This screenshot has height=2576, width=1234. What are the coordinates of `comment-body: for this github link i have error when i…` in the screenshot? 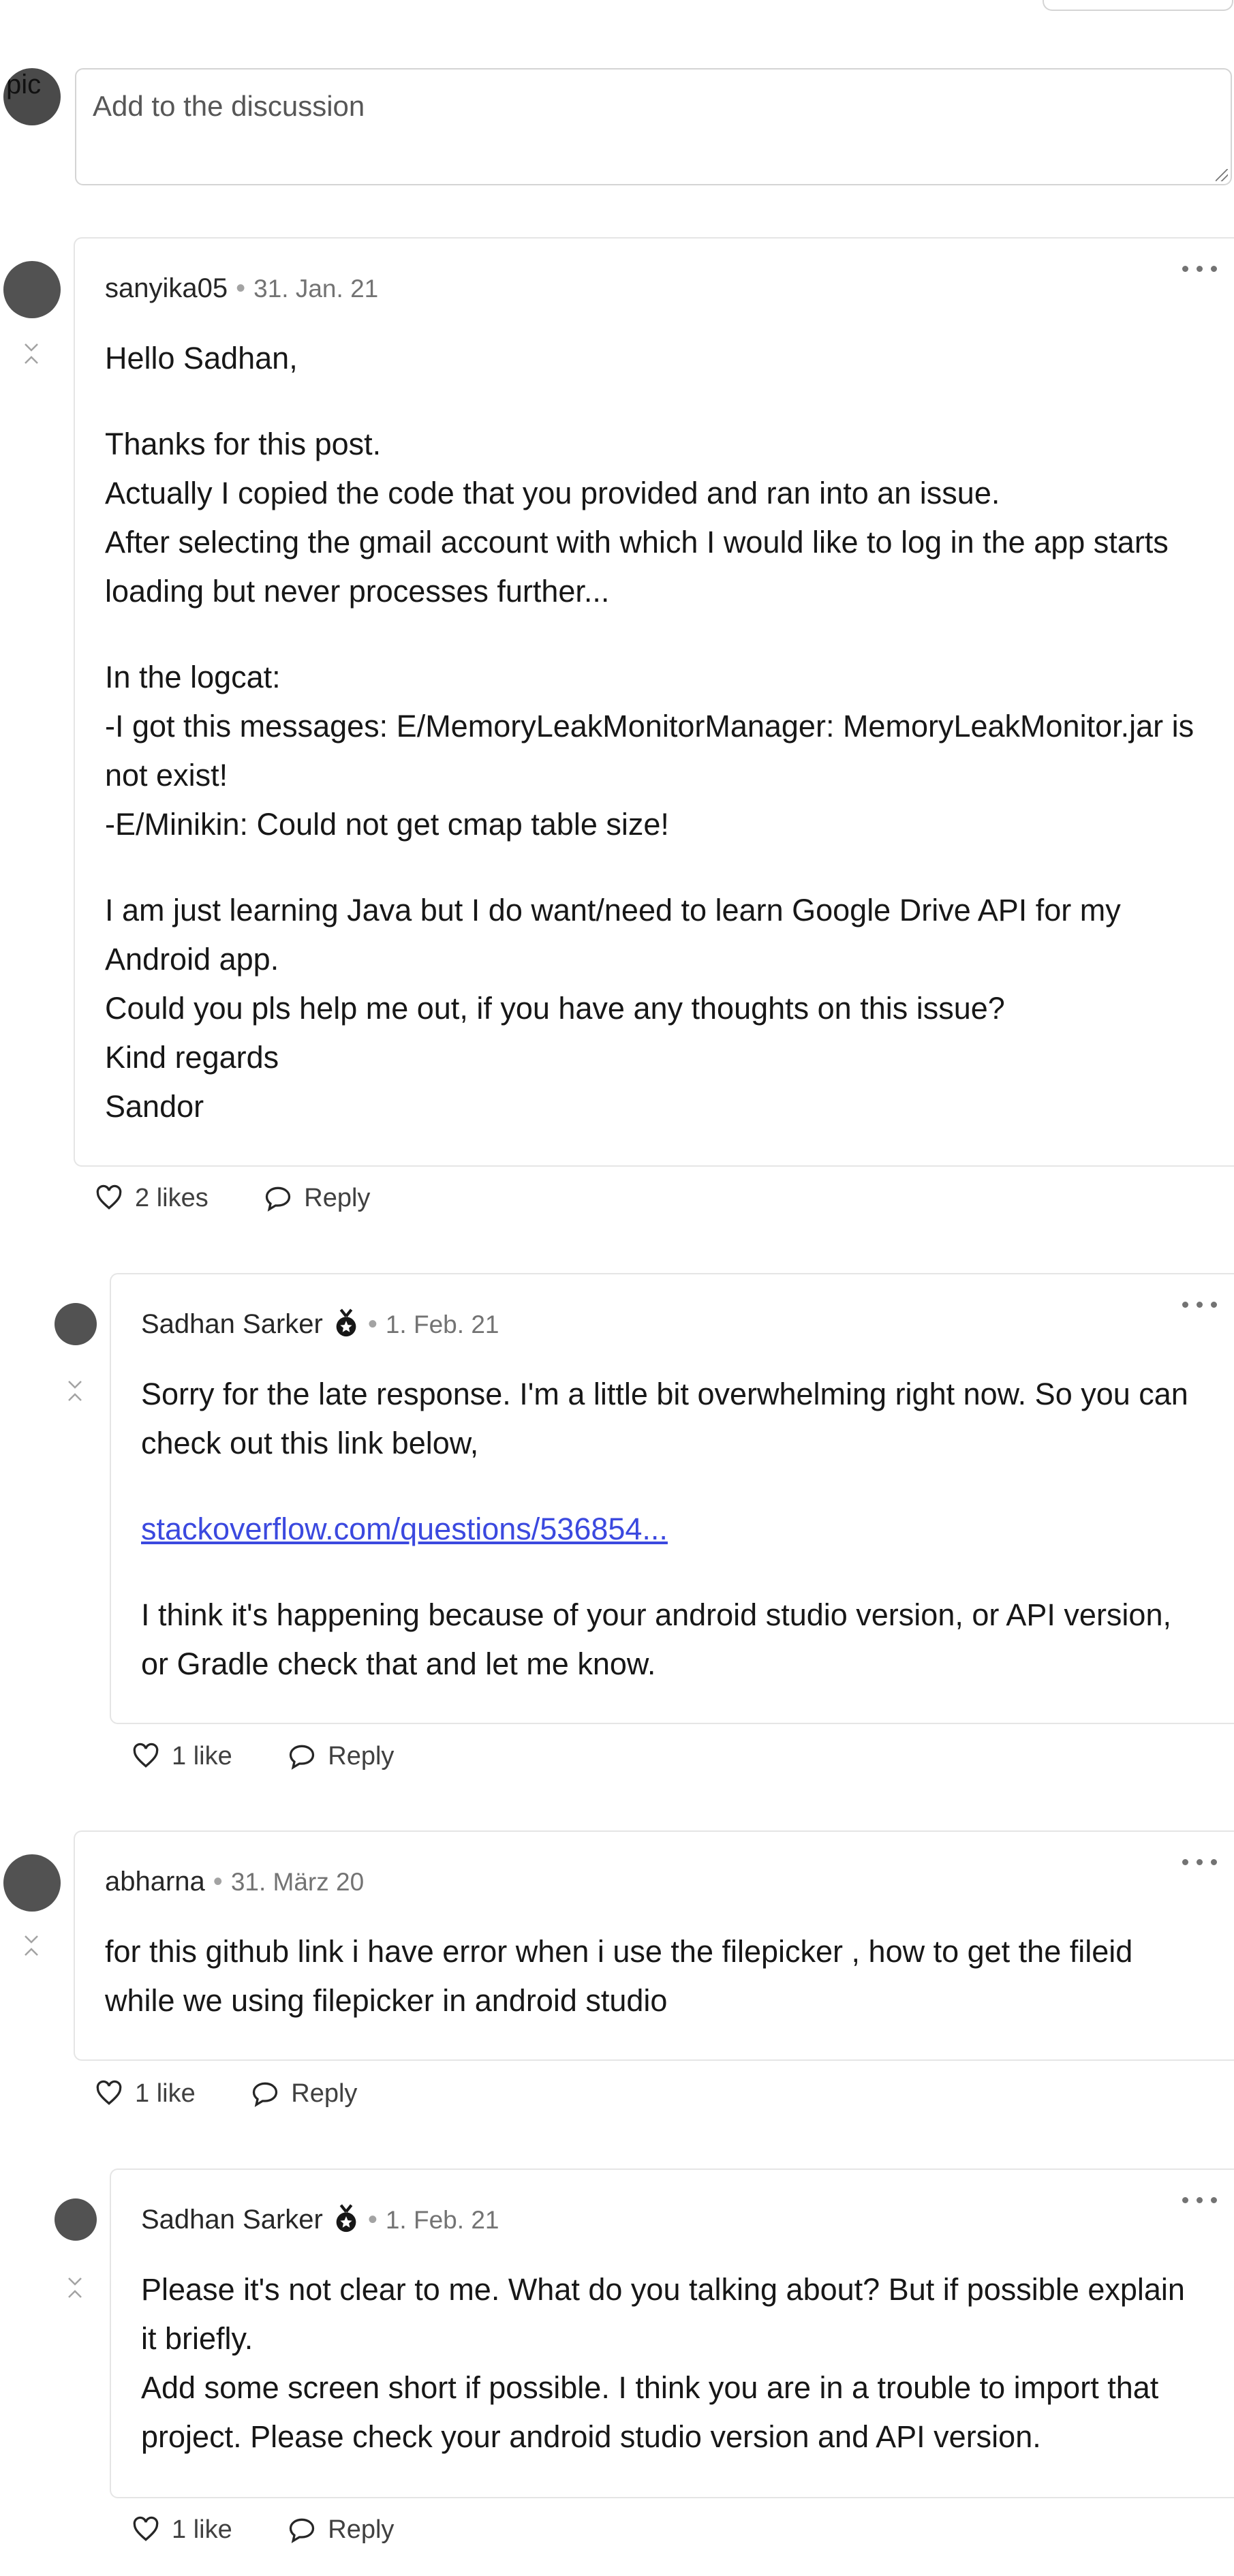 It's located at (656, 1976).